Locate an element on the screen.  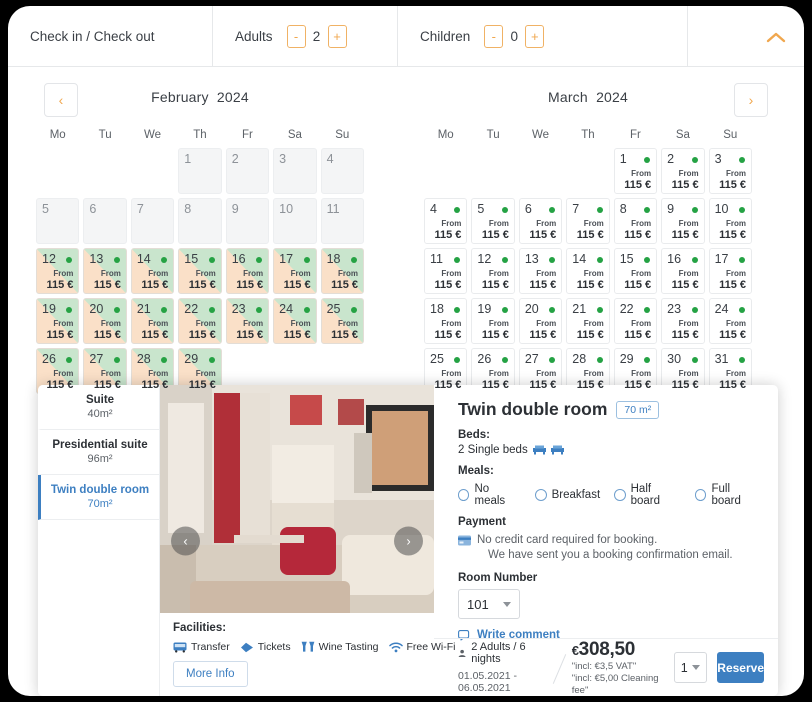
room-type-item: Twin double room 70m² is located at coordinates (98, 497).